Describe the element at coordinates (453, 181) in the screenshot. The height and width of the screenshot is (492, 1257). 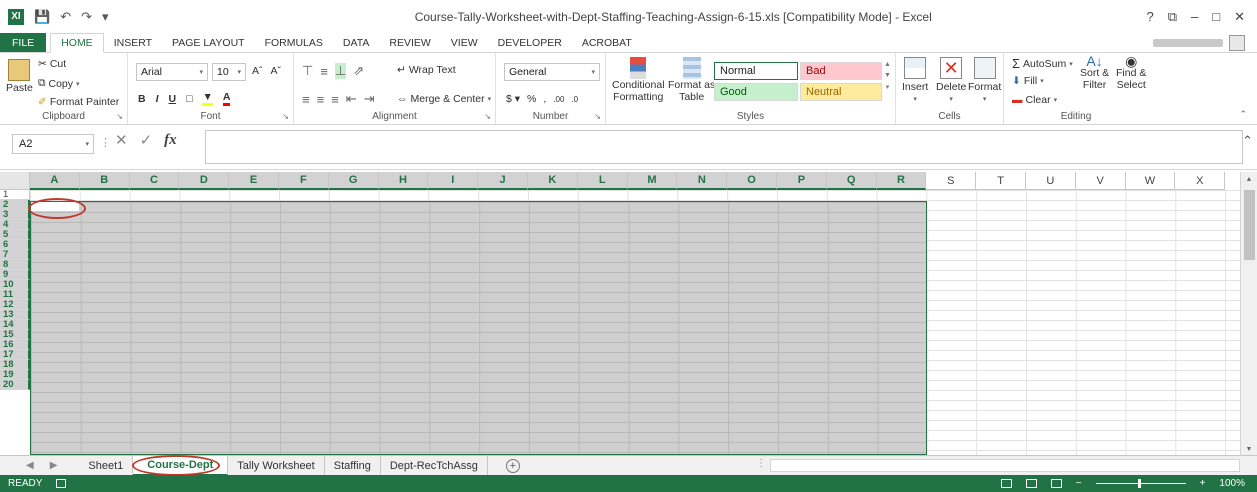
I see `column-header: I` at that location.